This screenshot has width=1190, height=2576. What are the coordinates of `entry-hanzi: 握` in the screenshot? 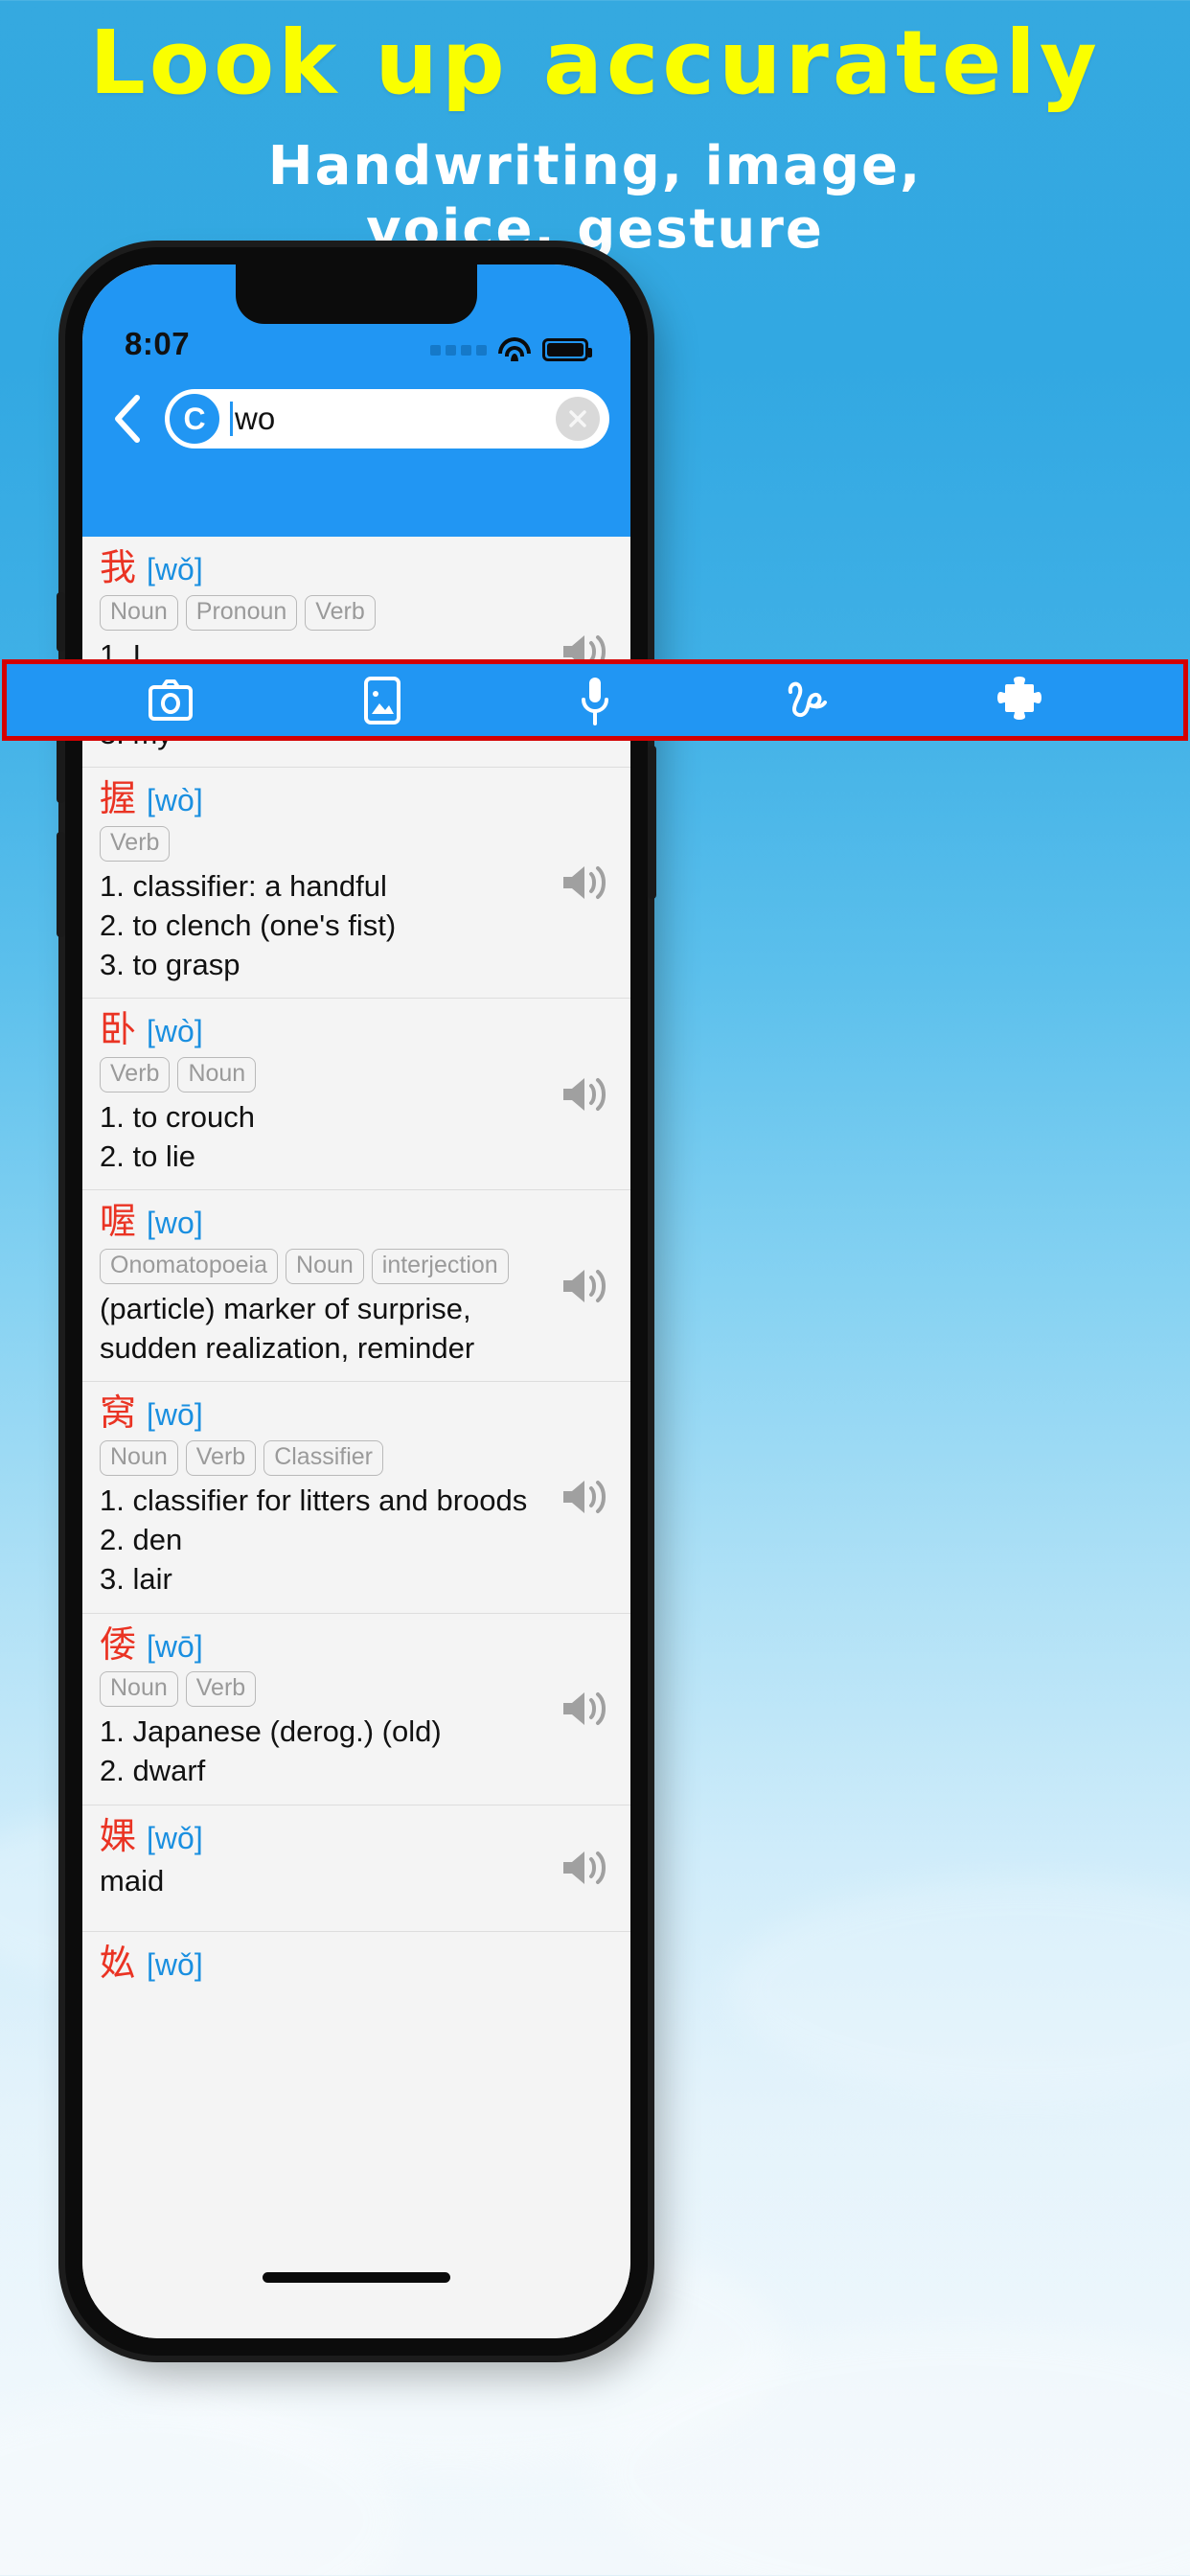 It's located at (119, 798).